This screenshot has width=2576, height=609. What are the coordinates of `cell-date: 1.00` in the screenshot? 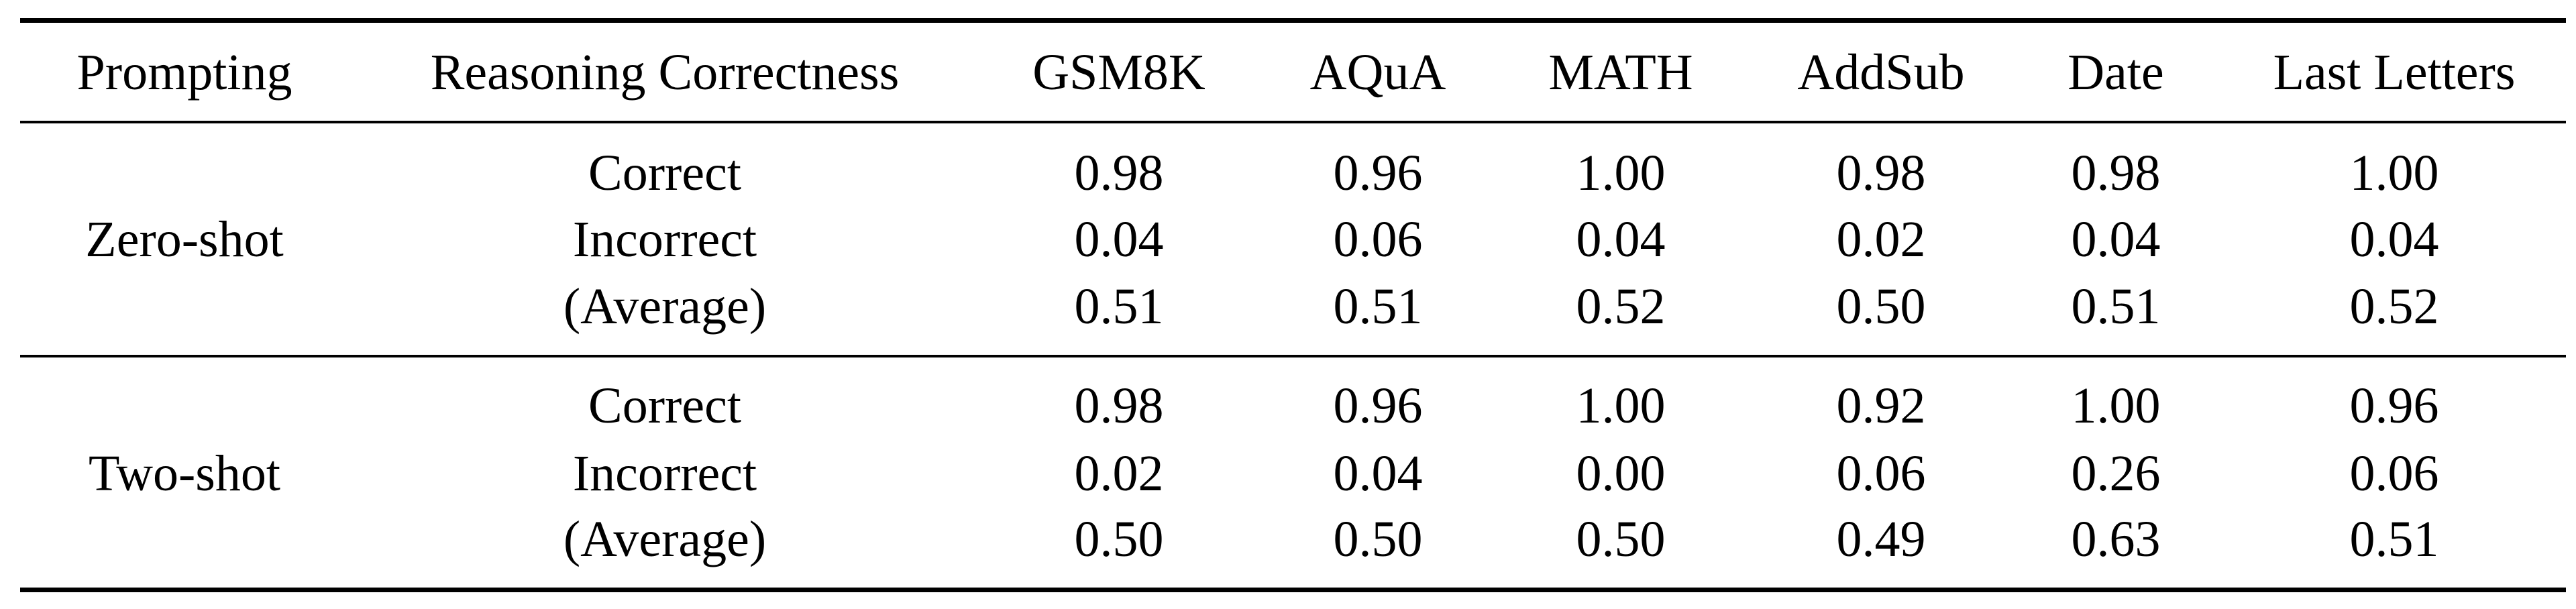 It's located at (2116, 406).